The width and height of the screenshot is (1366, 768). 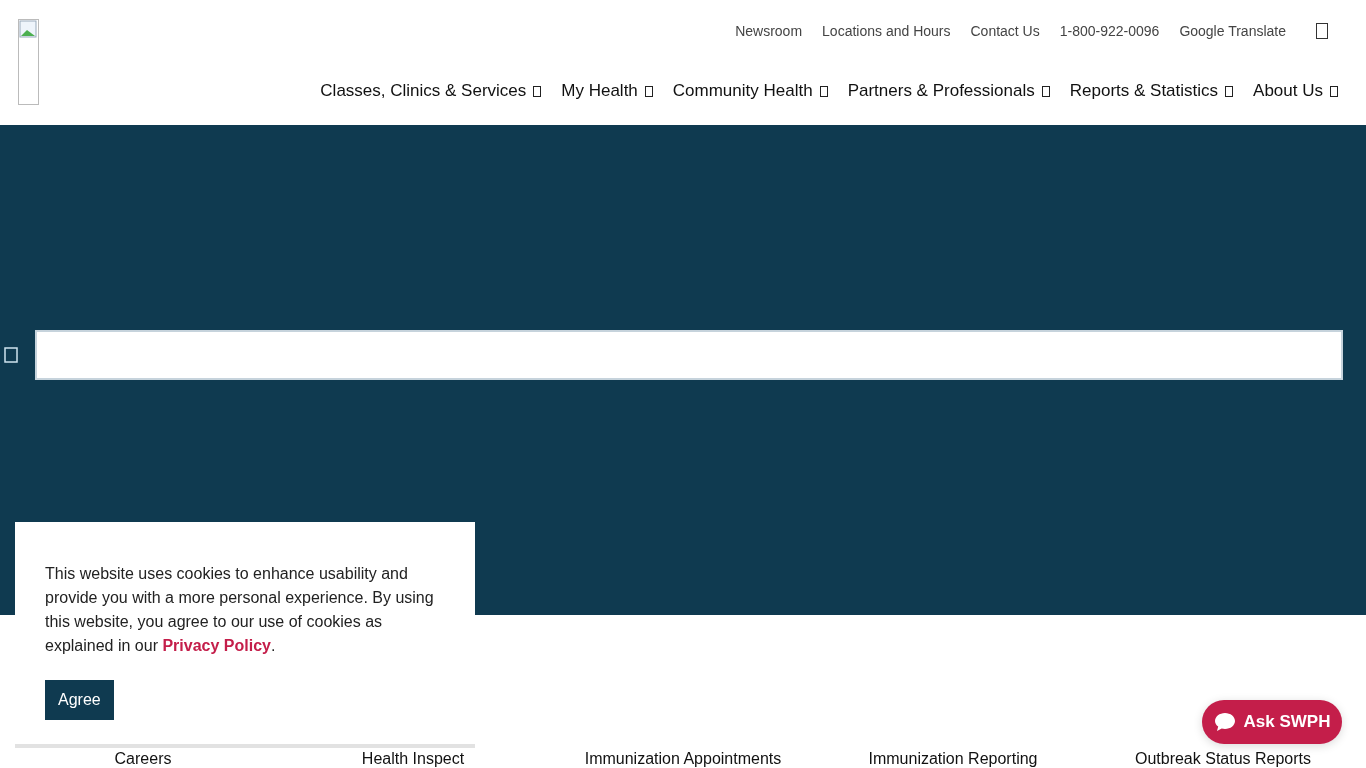 What do you see at coordinates (683, 759) in the screenshot?
I see `quick-link: Immunization Appointments` at bounding box center [683, 759].